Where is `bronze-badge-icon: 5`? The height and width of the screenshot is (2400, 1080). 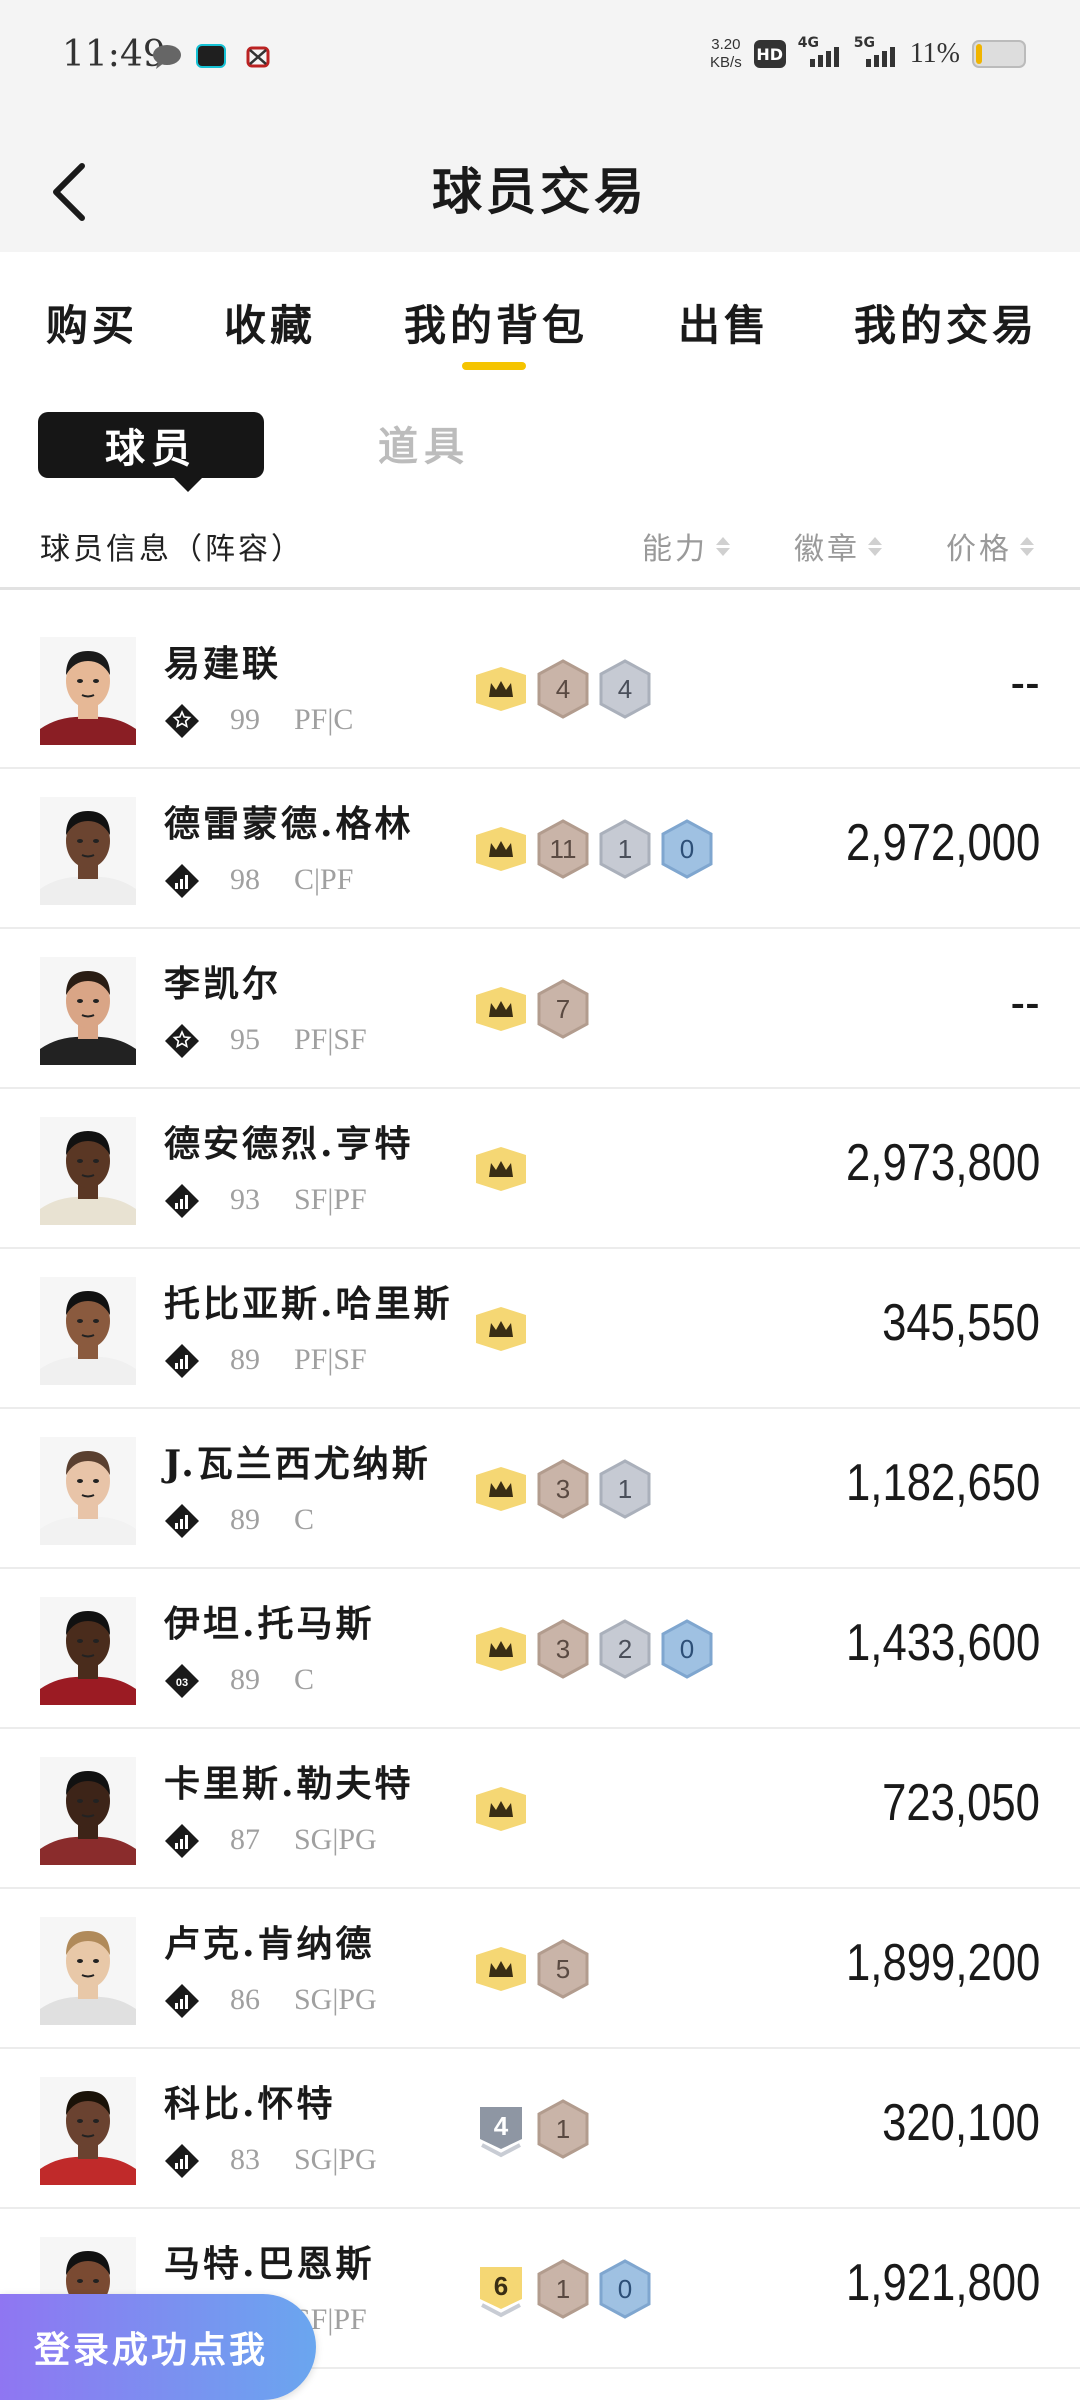 bronze-badge-icon: 5 is located at coordinates (563, 1969).